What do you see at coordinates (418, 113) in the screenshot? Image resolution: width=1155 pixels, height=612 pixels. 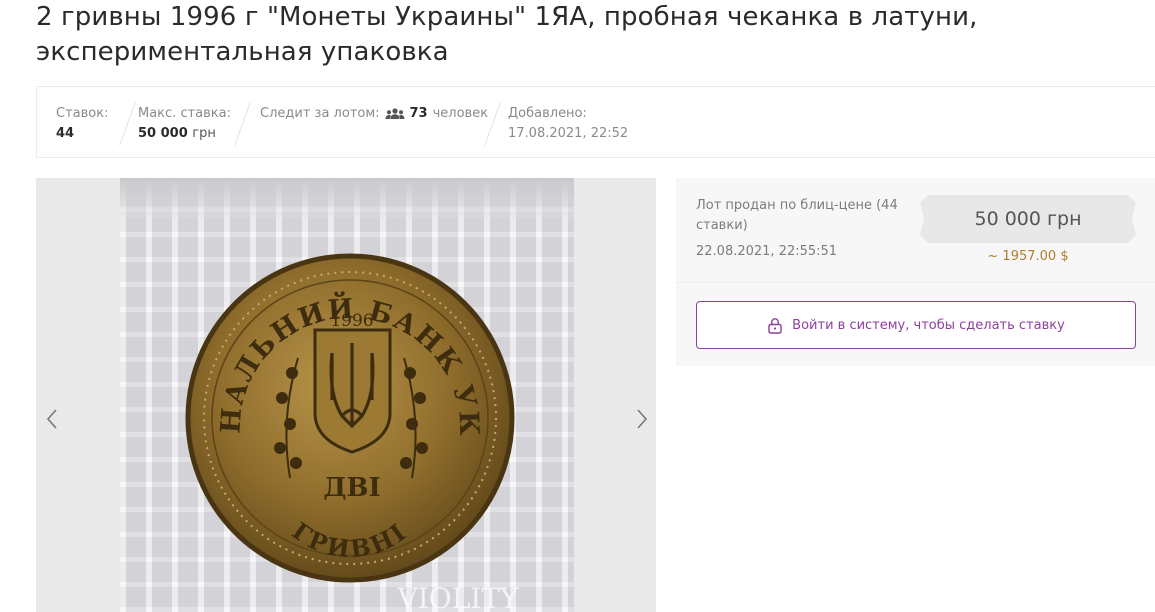 I see `watchers-count: 73` at bounding box center [418, 113].